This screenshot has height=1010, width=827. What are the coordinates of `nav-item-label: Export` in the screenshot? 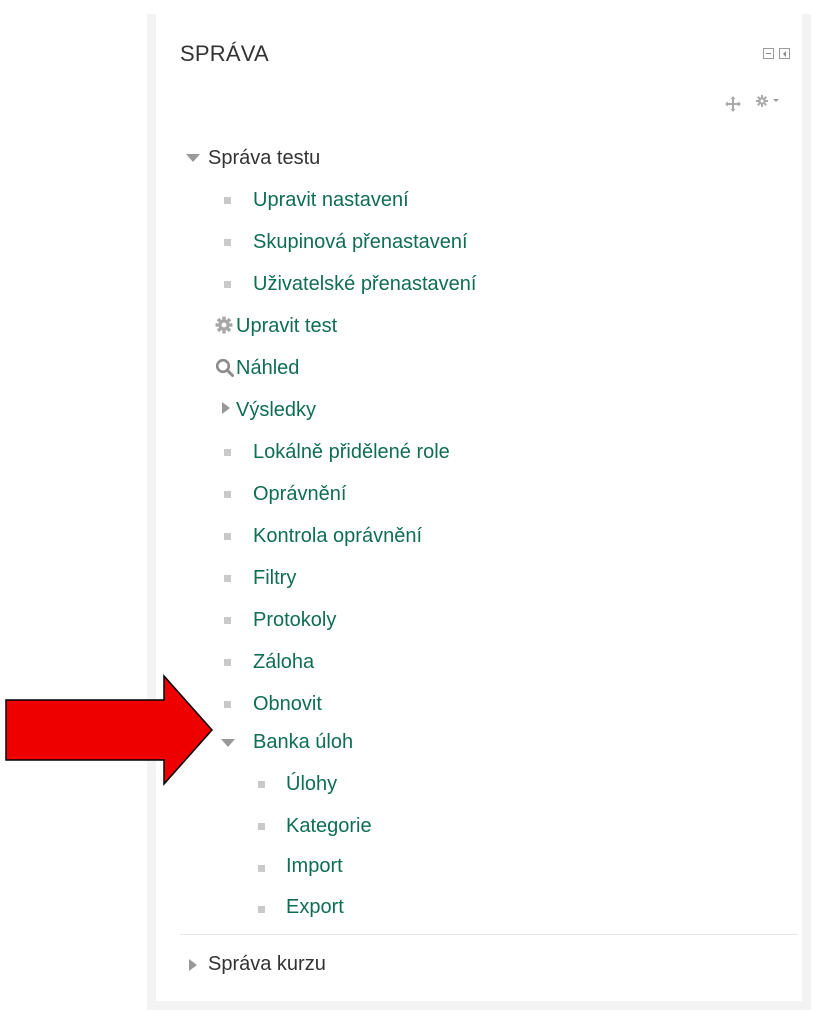 It's located at (315, 907).